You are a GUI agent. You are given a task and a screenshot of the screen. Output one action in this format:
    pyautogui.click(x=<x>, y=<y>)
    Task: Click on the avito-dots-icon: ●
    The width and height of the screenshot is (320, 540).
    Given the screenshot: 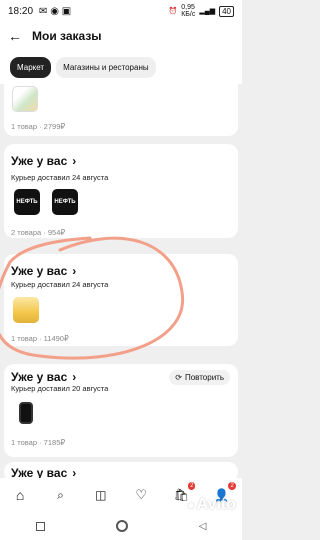 What is the action you would take?
    pyautogui.click(x=191, y=505)
    